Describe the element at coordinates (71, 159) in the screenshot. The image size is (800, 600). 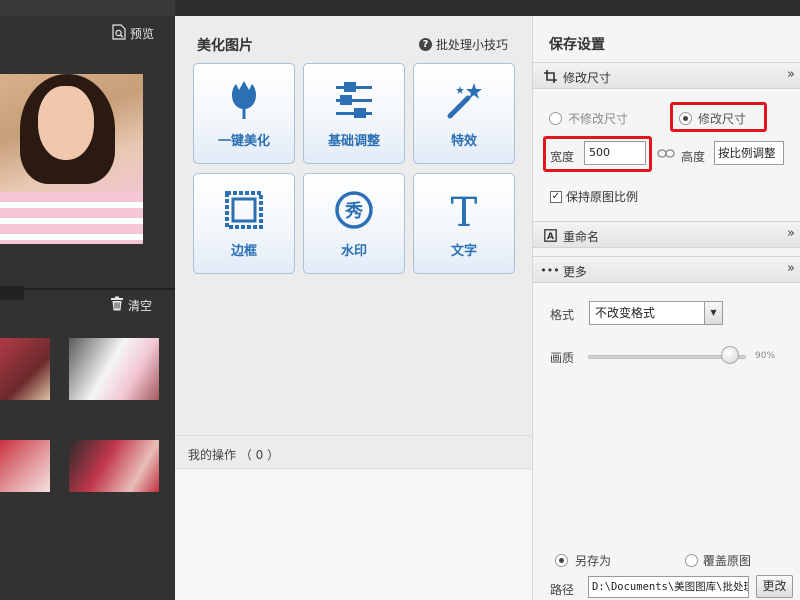
I see `preview-photo` at that location.